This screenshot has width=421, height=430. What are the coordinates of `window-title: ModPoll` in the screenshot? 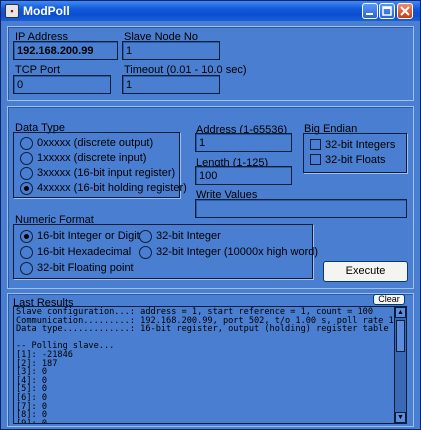 It's located at (46, 11).